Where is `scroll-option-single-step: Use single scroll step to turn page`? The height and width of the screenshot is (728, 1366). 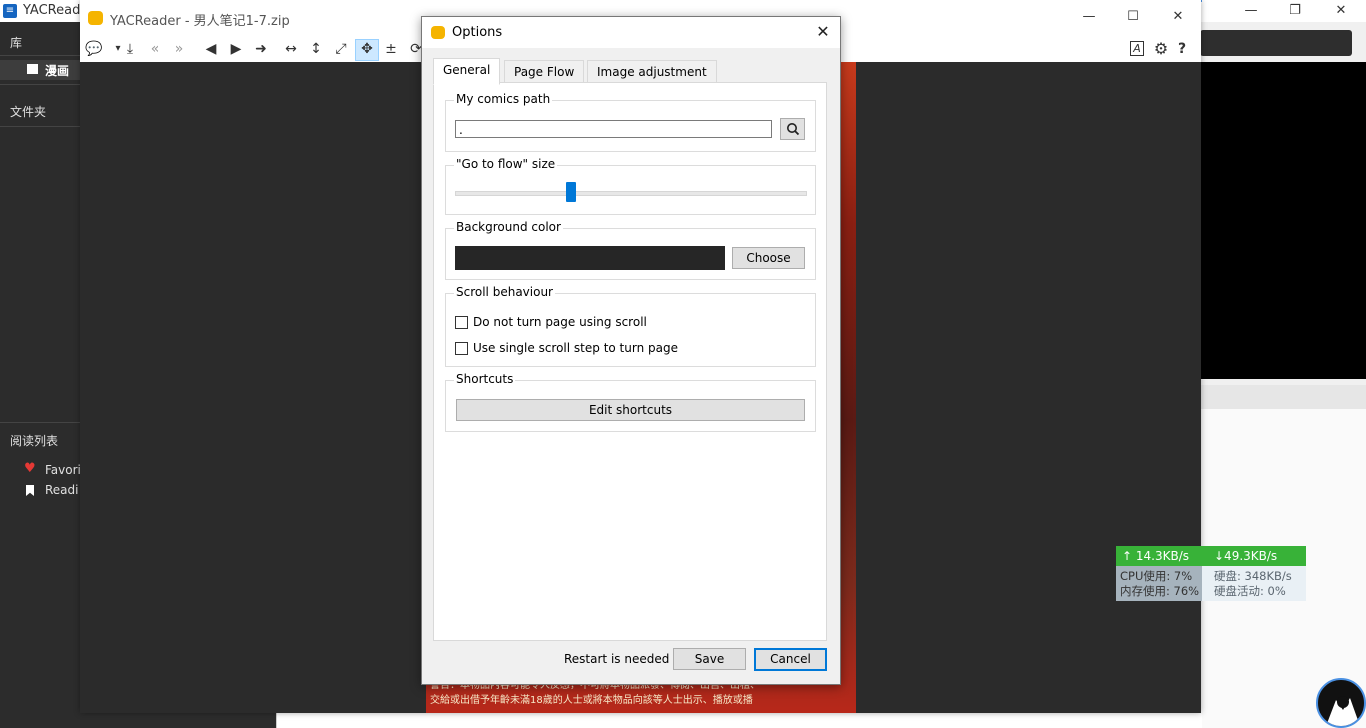 scroll-option-single-step: Use single scroll step to turn page is located at coordinates (625, 349).